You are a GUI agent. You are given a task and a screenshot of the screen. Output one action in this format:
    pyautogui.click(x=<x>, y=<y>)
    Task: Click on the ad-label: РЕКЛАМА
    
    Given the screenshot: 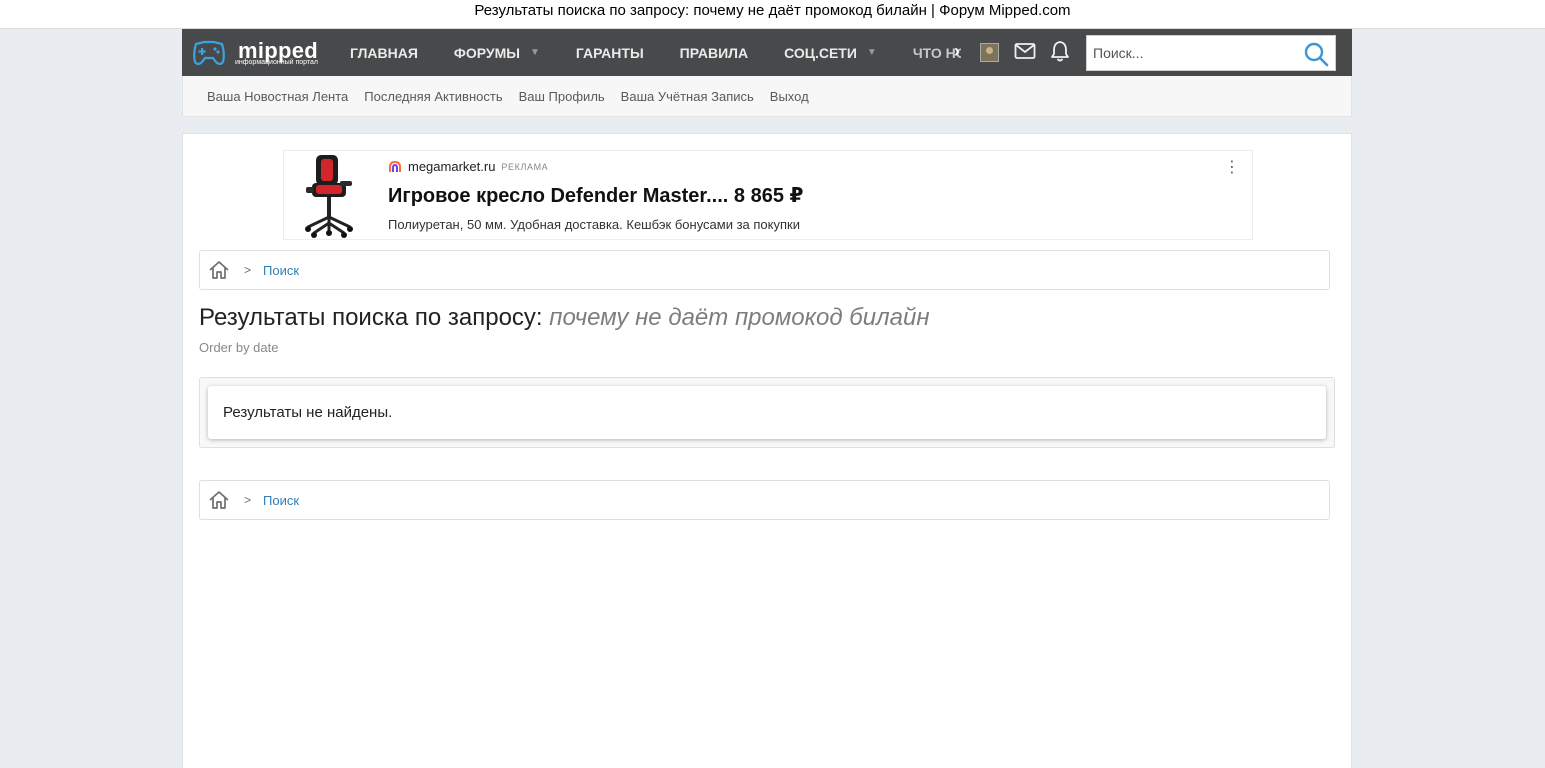 What is the action you would take?
    pyautogui.click(x=525, y=166)
    